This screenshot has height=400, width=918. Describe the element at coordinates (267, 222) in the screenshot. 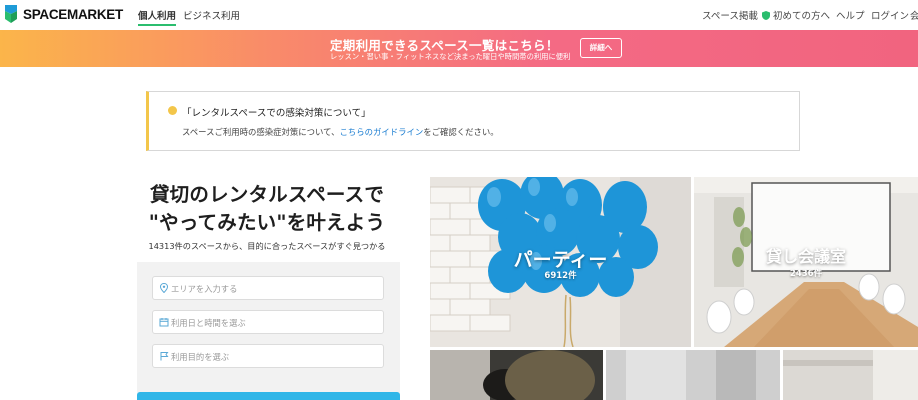

I see `hero-headline-line2: "やってみたい"を叶えよう` at that location.